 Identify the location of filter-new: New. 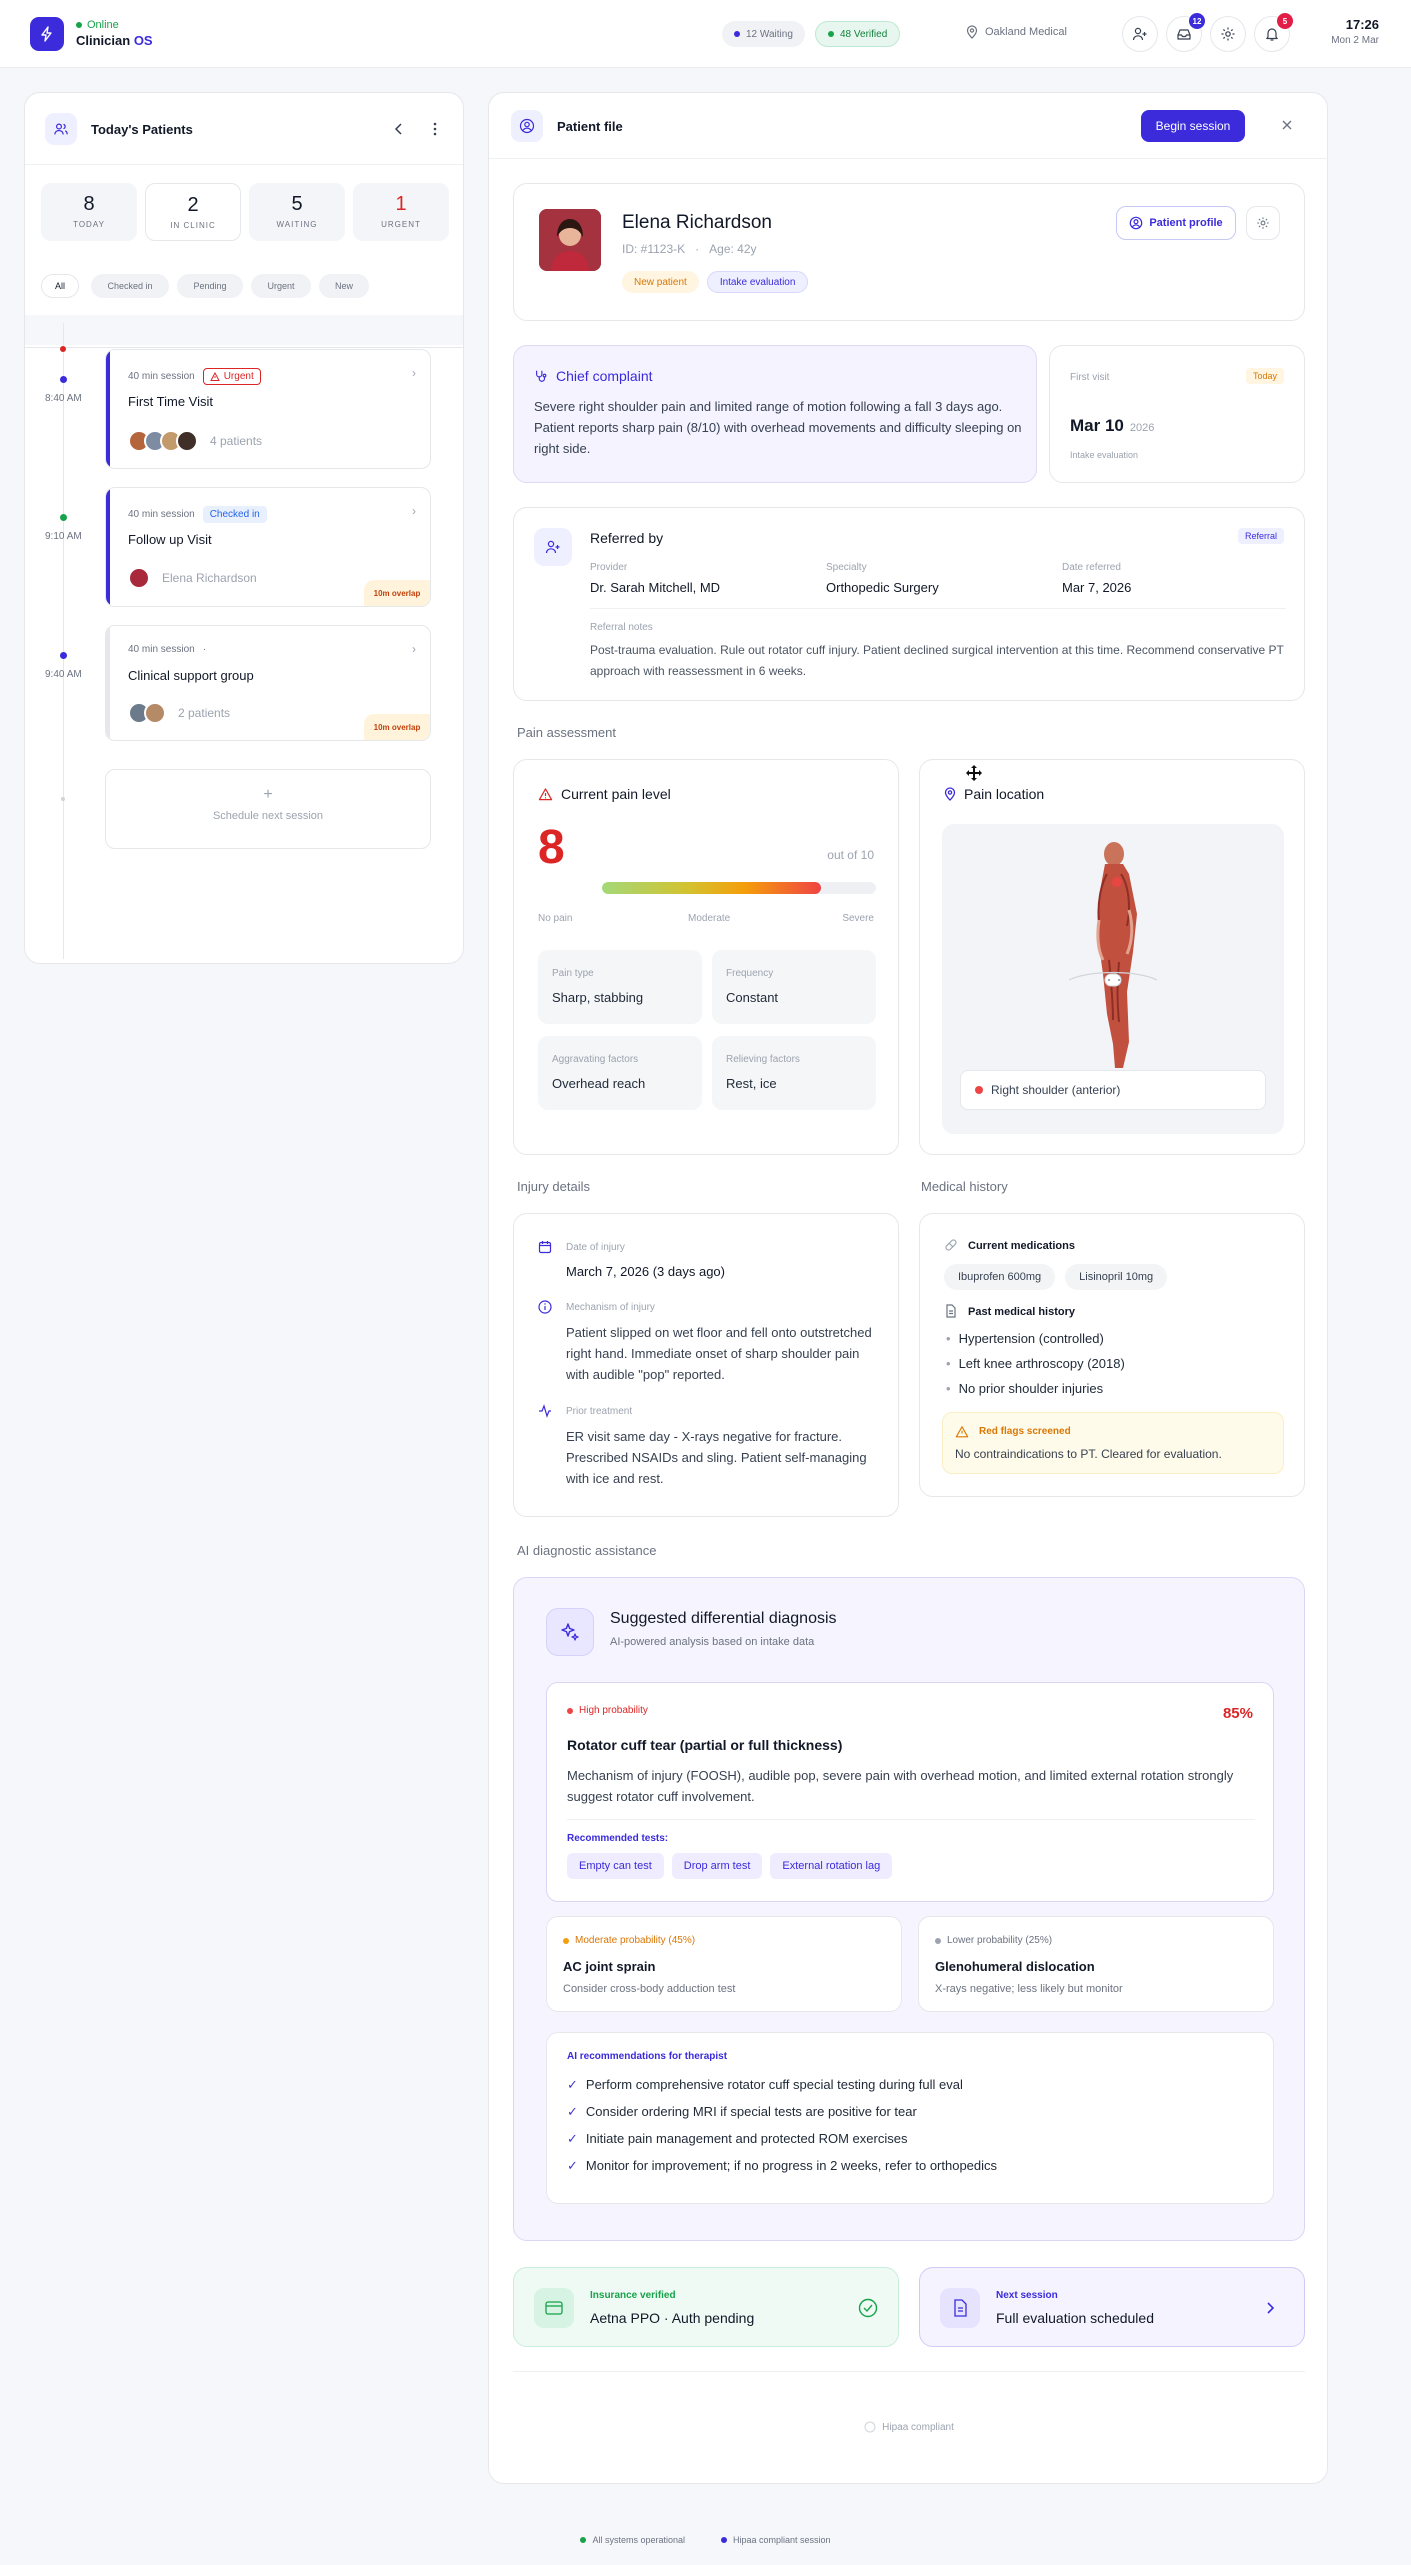
(344, 286).